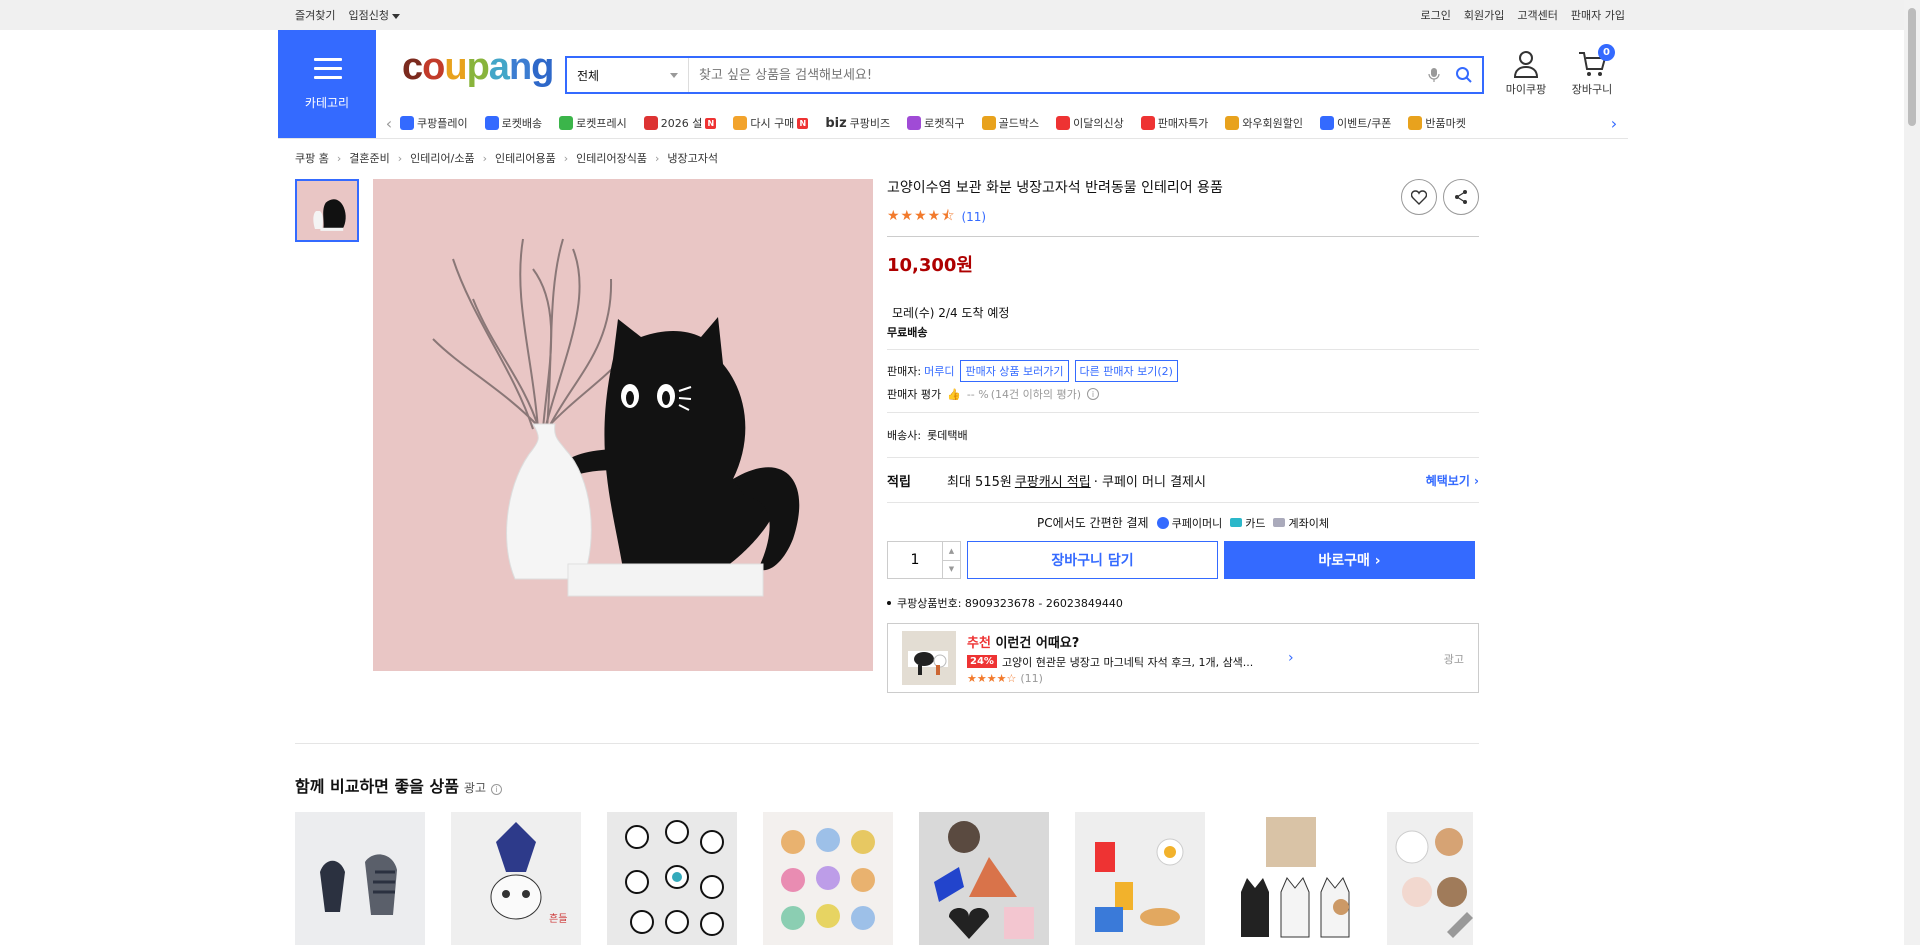  Describe the element at coordinates (1183, 603) in the screenshot. I see `product-code-row: 쿠팡상품번호: 8909323678 - 26023849440` at that location.